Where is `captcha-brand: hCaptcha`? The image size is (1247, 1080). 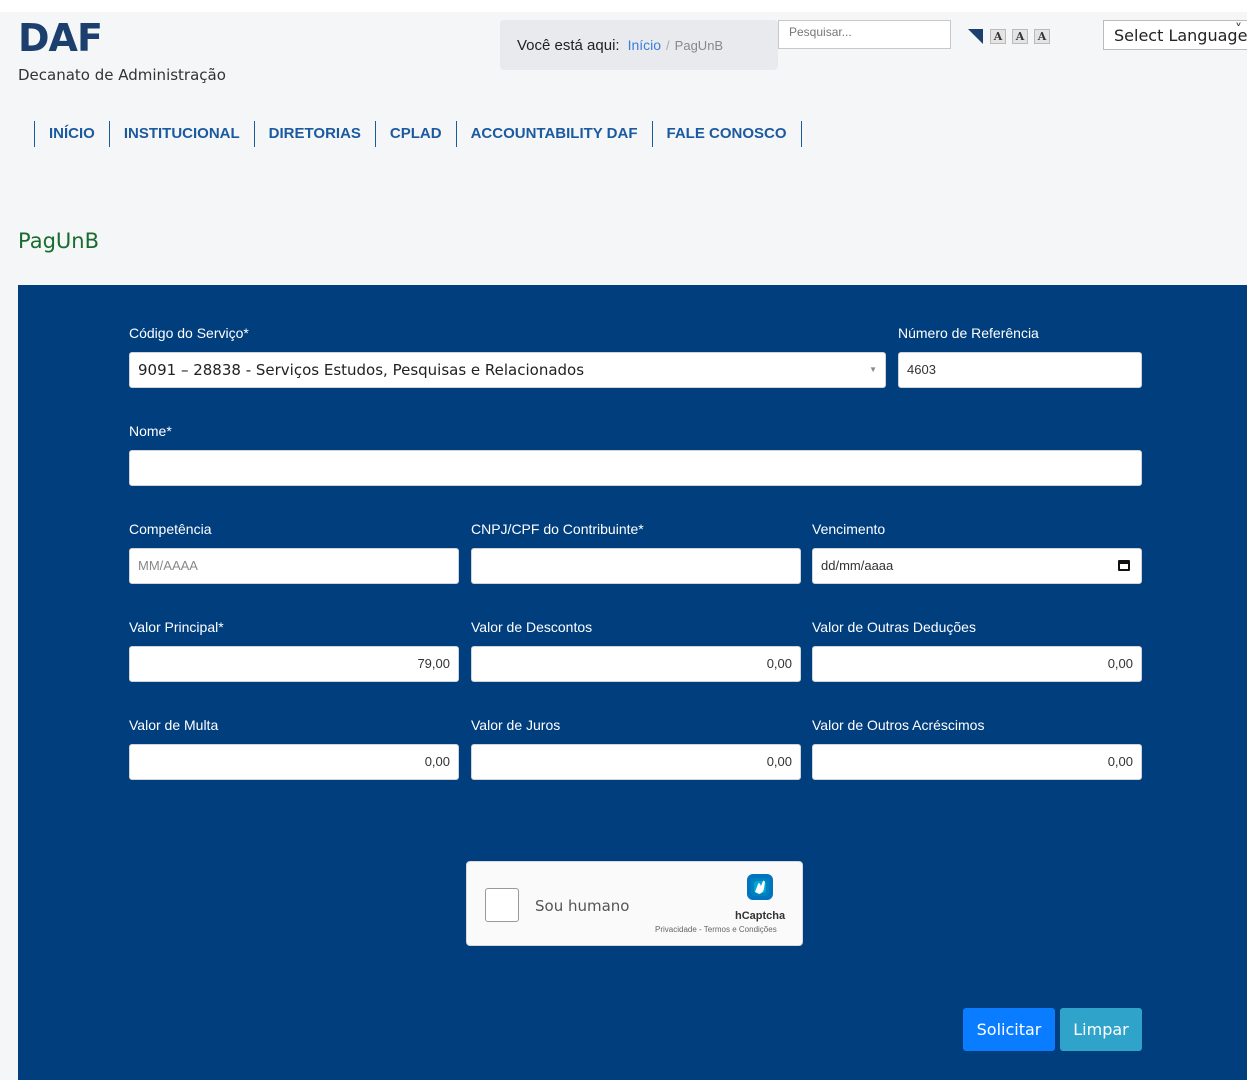
captcha-brand: hCaptcha is located at coordinates (760, 916).